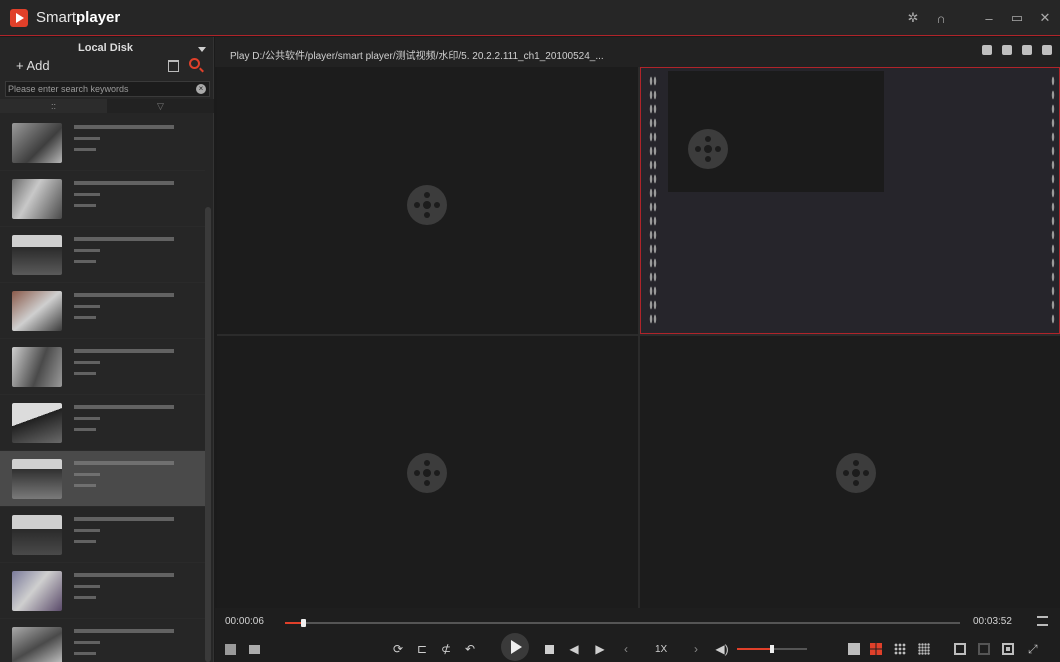  What do you see at coordinates (661, 649) in the screenshot?
I see `speed-label: 1X` at bounding box center [661, 649].